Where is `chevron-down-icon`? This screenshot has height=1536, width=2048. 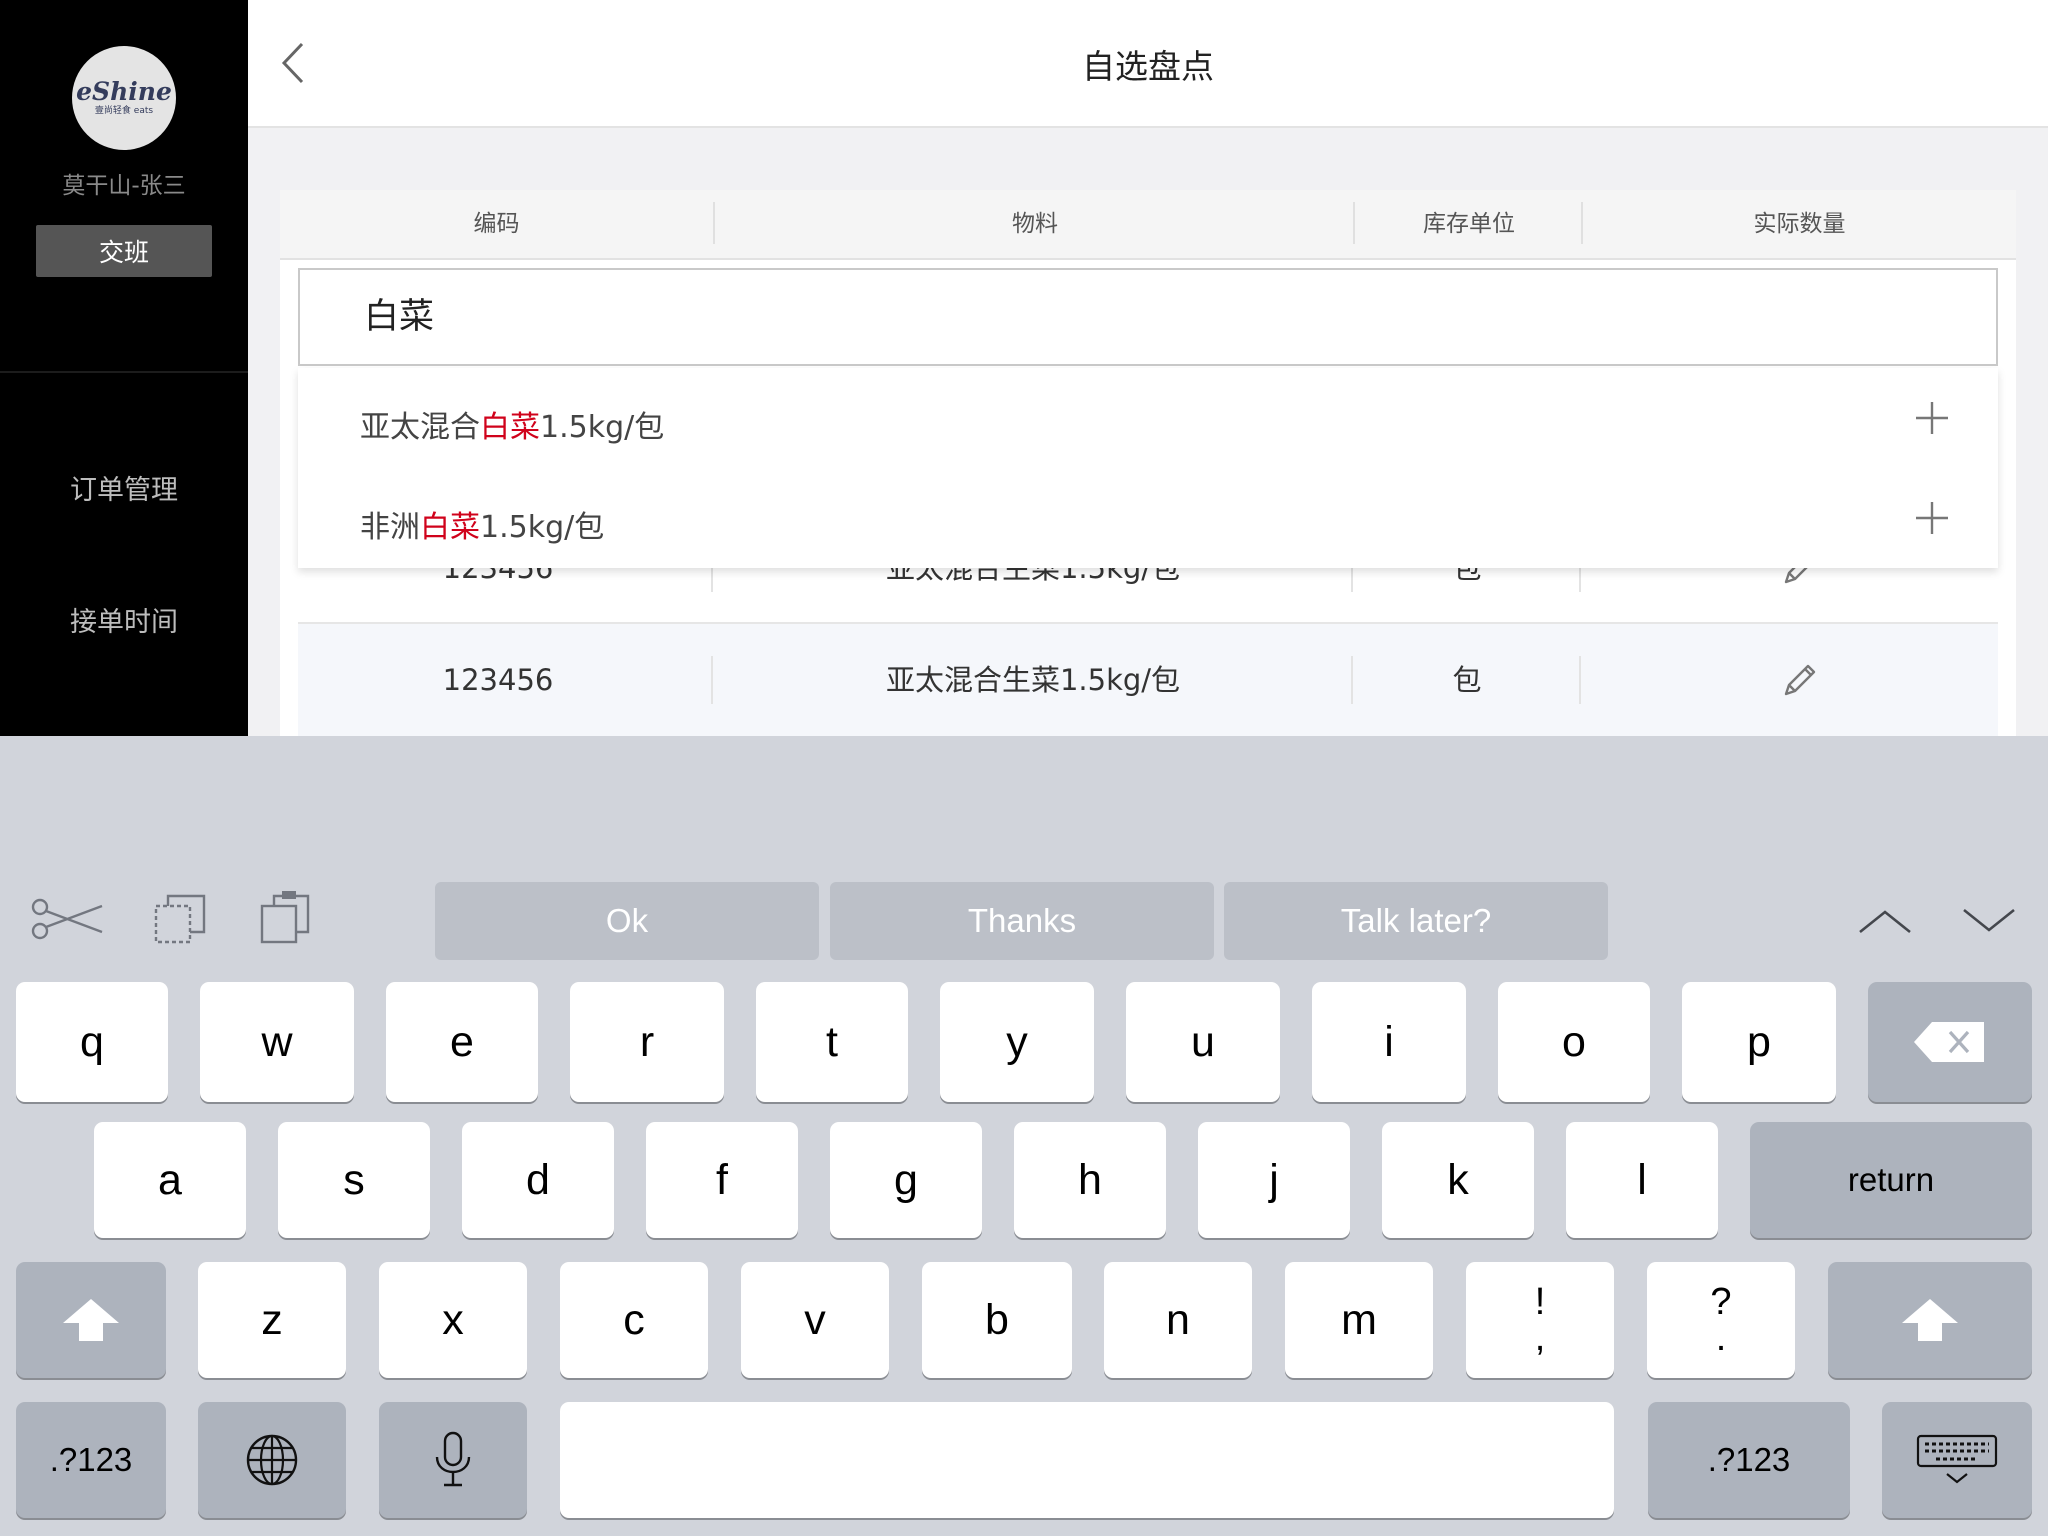
chevron-down-icon is located at coordinates (1989, 921).